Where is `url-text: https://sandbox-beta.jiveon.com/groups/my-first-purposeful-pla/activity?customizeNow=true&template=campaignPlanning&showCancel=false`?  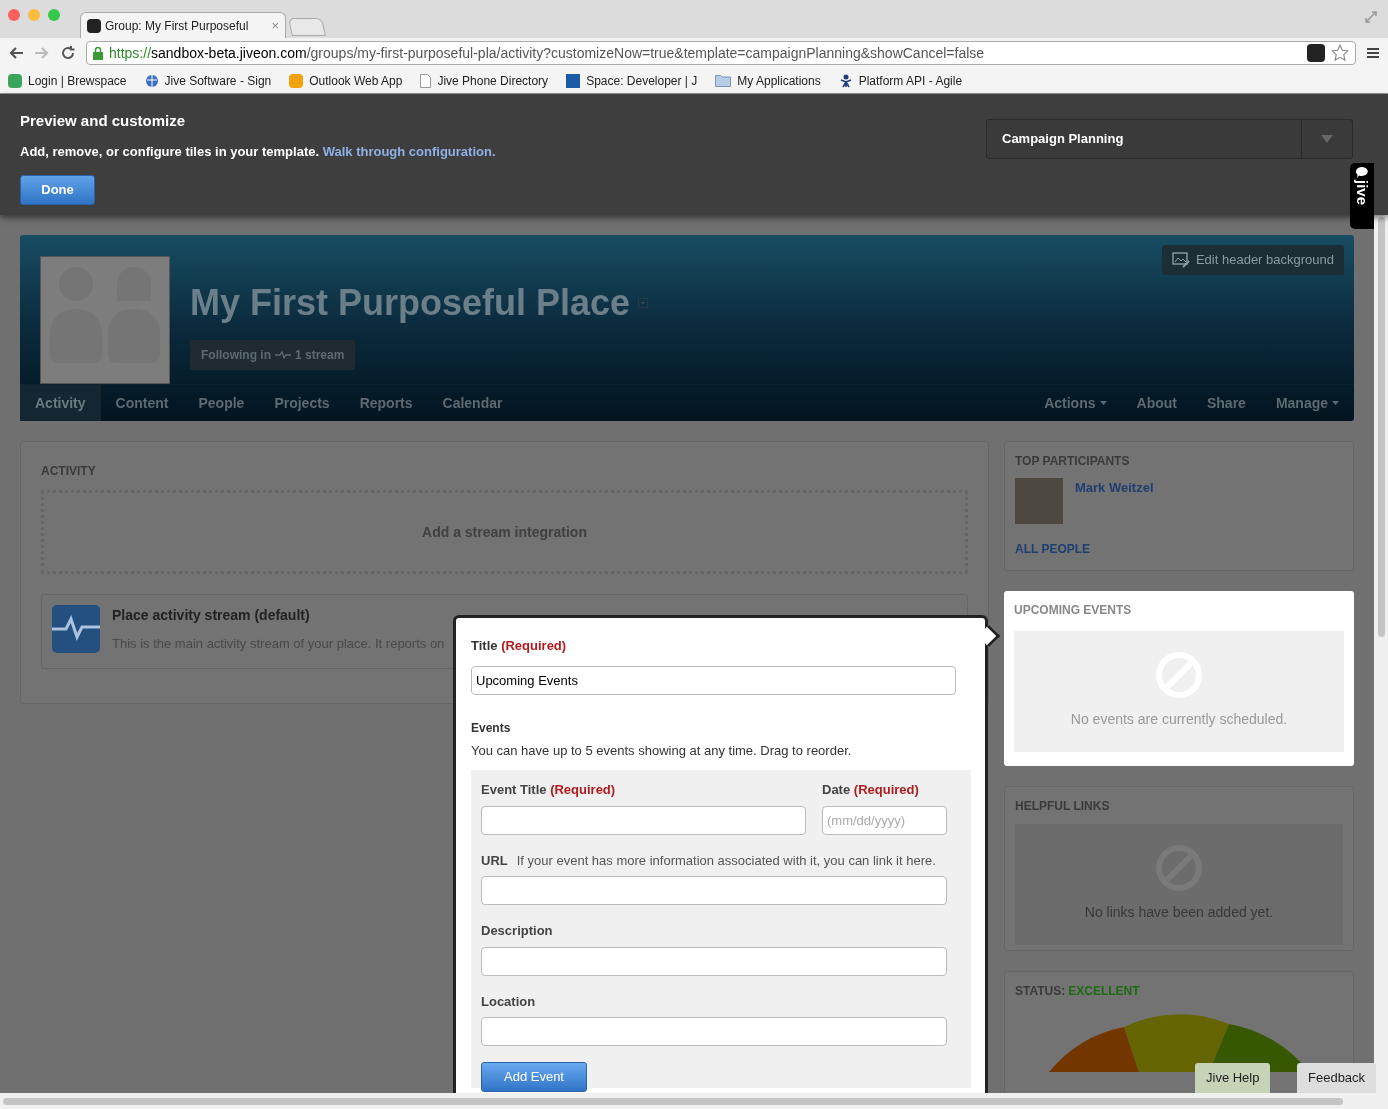 url-text: https://sandbox-beta.jiveon.com/groups/my-first-purposeful-pla/activity?customizeNow=true&template=campaignPlanning&showCancel=false is located at coordinates (547, 53).